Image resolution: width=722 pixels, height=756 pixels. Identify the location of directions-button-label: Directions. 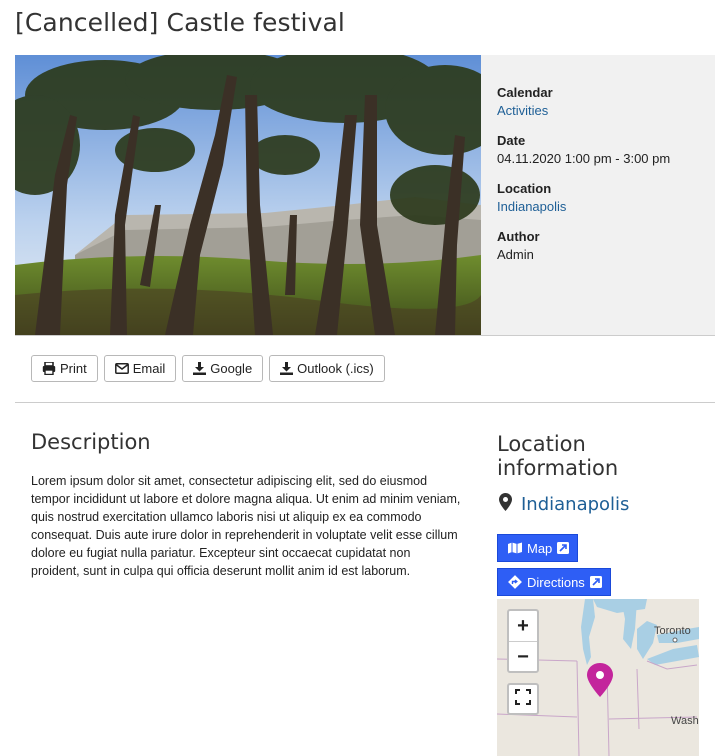
(556, 582).